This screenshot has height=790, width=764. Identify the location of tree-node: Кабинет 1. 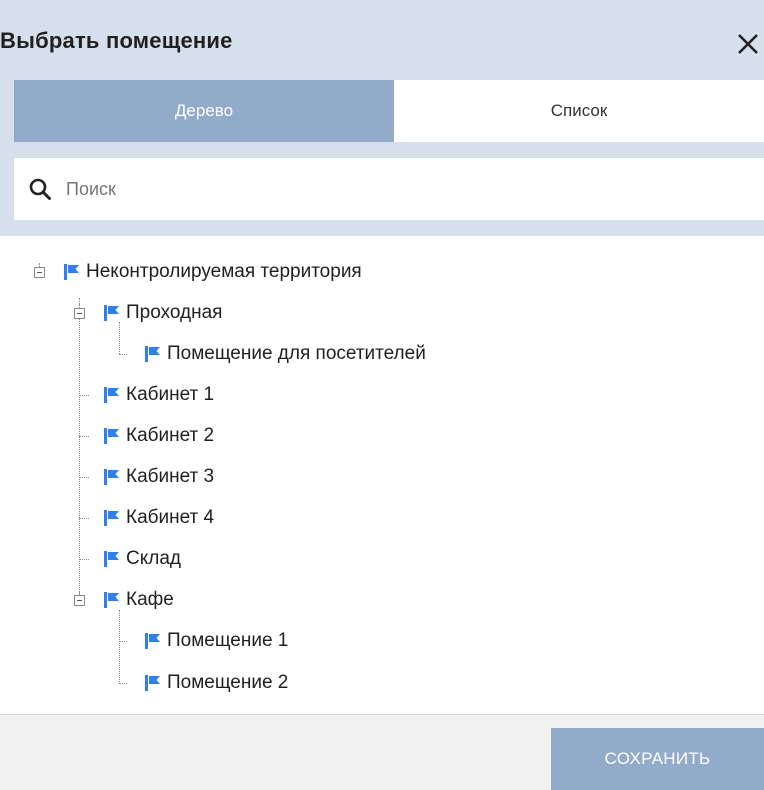
(159, 395).